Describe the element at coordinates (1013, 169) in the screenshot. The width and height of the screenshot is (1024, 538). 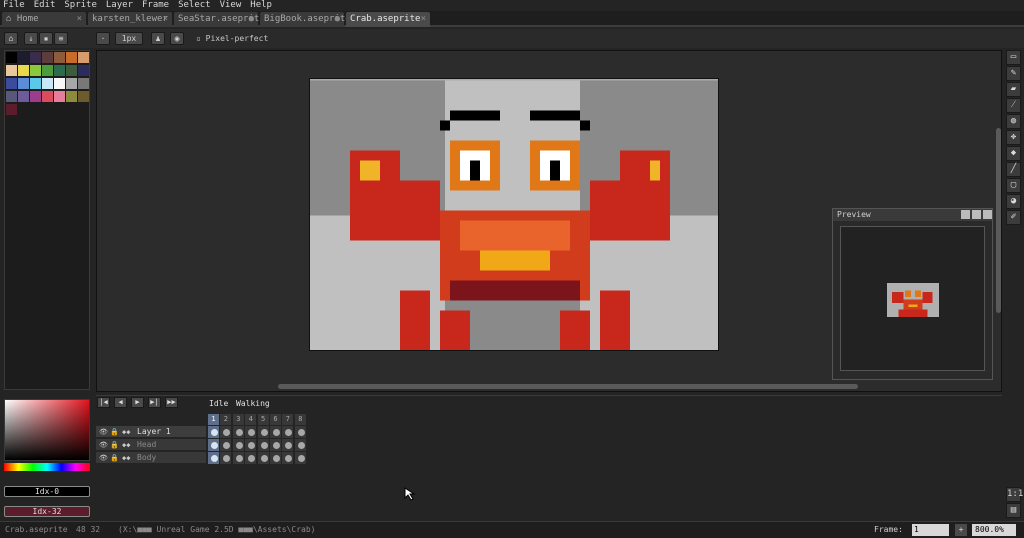
I see `line-icon: ╱` at that location.